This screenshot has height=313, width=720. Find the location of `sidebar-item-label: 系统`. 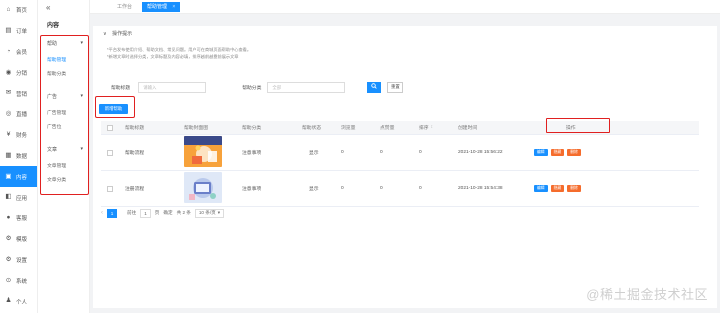

sidebar-item-label: 系统 is located at coordinates (22, 281).